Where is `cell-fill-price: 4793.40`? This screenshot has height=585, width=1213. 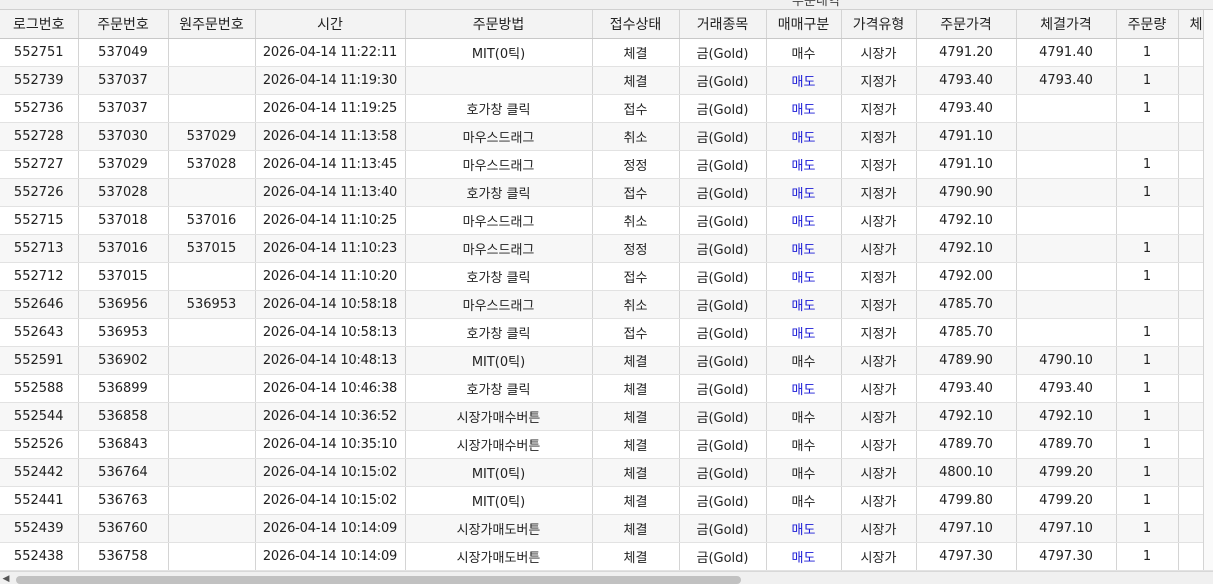
cell-fill-price: 4793.40 is located at coordinates (1066, 388).